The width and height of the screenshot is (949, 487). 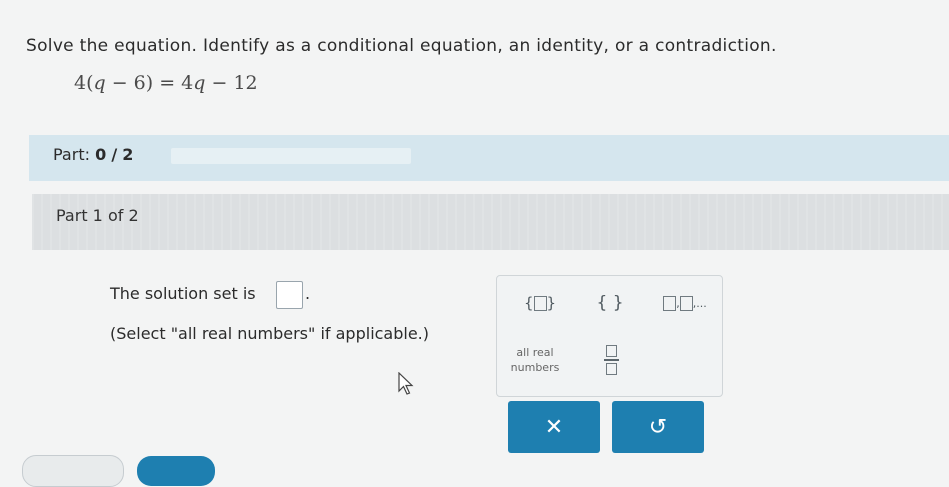 What do you see at coordinates (90, 83) in the screenshot?
I see `equation-open-paren: (` at bounding box center [90, 83].